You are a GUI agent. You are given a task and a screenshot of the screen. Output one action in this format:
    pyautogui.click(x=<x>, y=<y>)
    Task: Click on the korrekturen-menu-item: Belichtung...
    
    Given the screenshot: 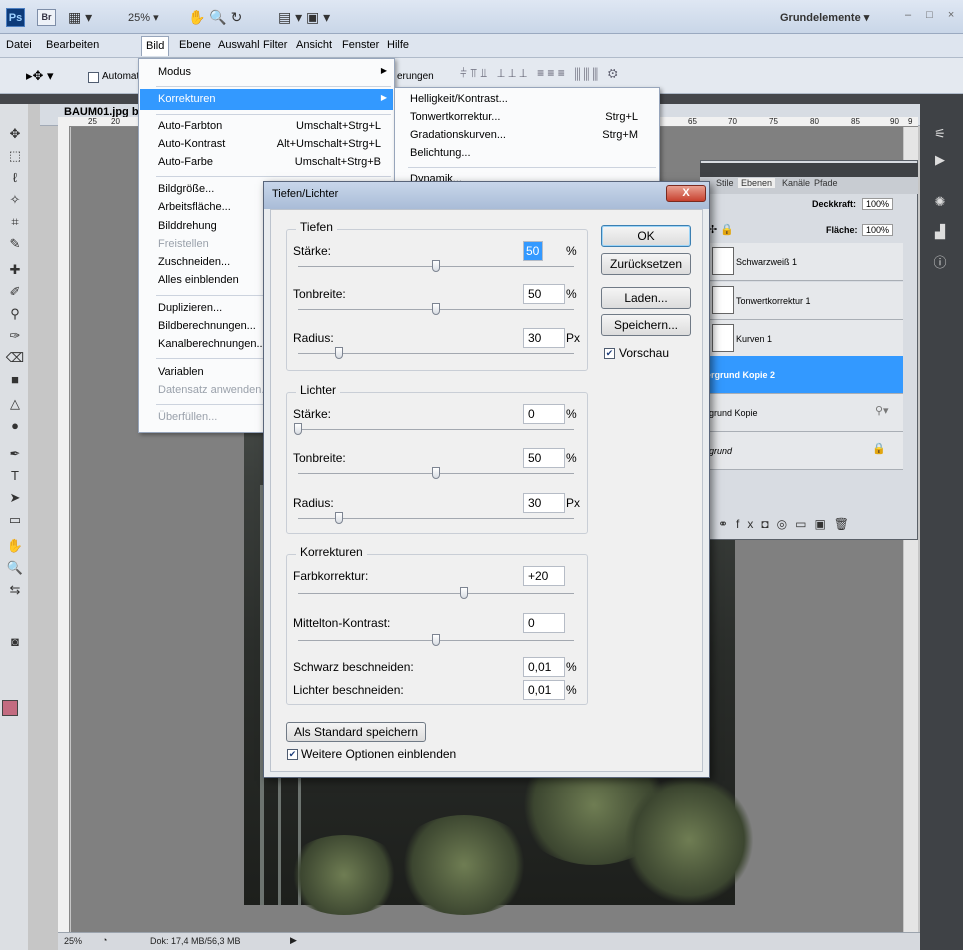 What is the action you would take?
    pyautogui.click(x=440, y=153)
    